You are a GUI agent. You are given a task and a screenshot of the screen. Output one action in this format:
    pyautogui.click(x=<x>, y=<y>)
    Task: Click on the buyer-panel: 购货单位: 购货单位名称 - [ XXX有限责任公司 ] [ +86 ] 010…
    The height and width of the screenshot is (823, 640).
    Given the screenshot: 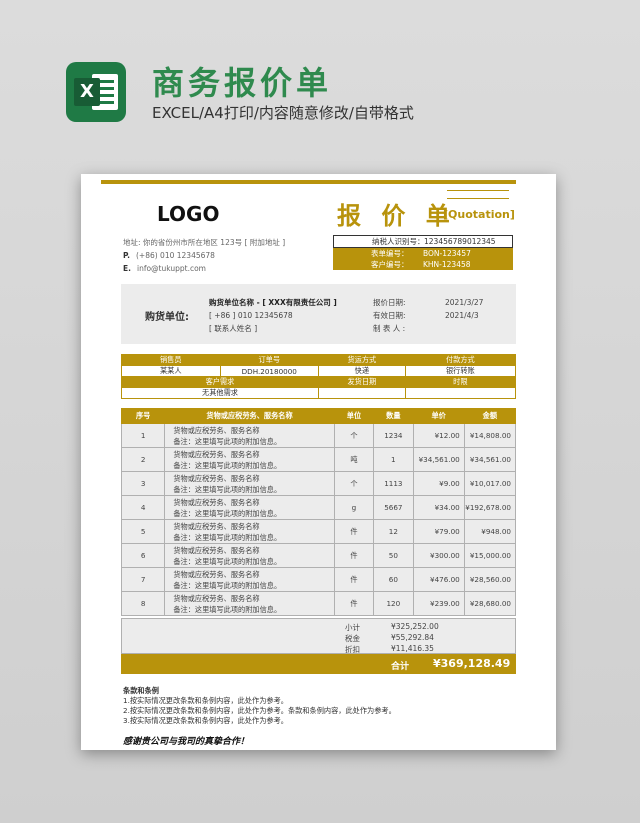 What is the action you would take?
    pyautogui.click(x=318, y=314)
    